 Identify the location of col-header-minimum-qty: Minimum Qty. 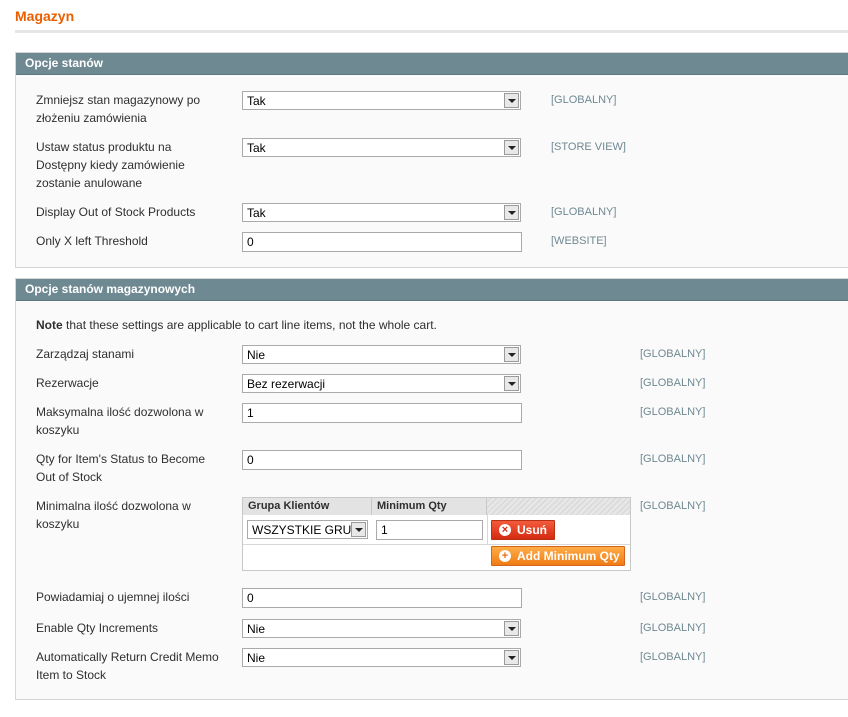
(429, 506).